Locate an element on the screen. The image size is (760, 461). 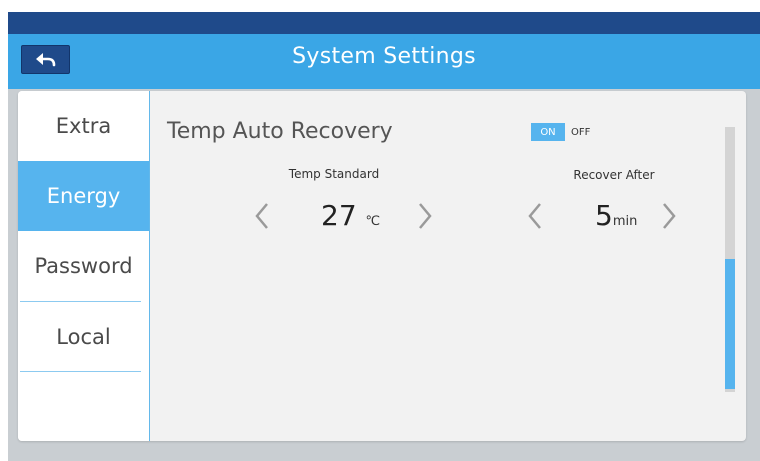
temp-unit: ℃ is located at coordinates (373, 221).